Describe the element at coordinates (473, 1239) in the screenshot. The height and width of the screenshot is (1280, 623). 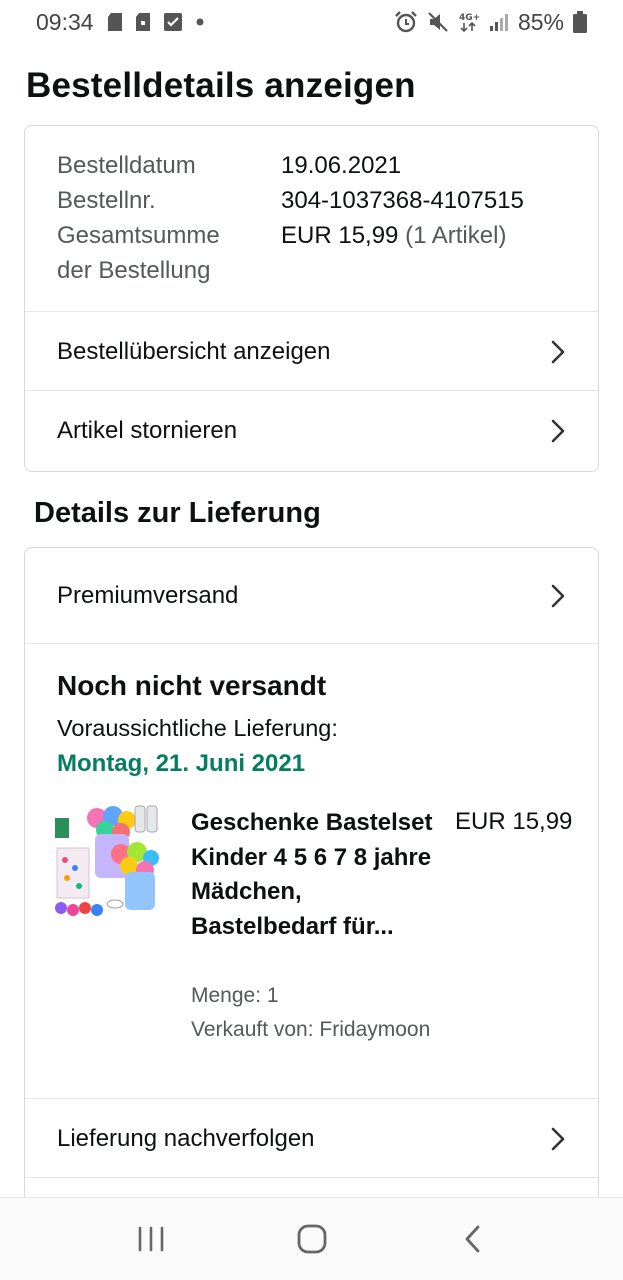
I see `back-icon` at that location.